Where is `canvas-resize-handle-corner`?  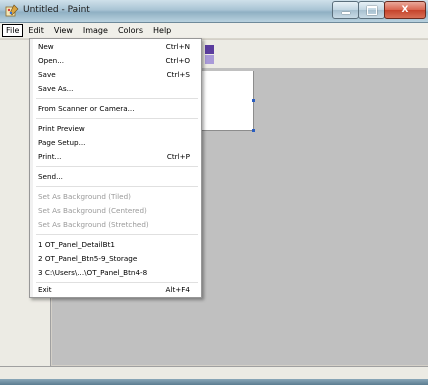 canvas-resize-handle-corner is located at coordinates (253, 130).